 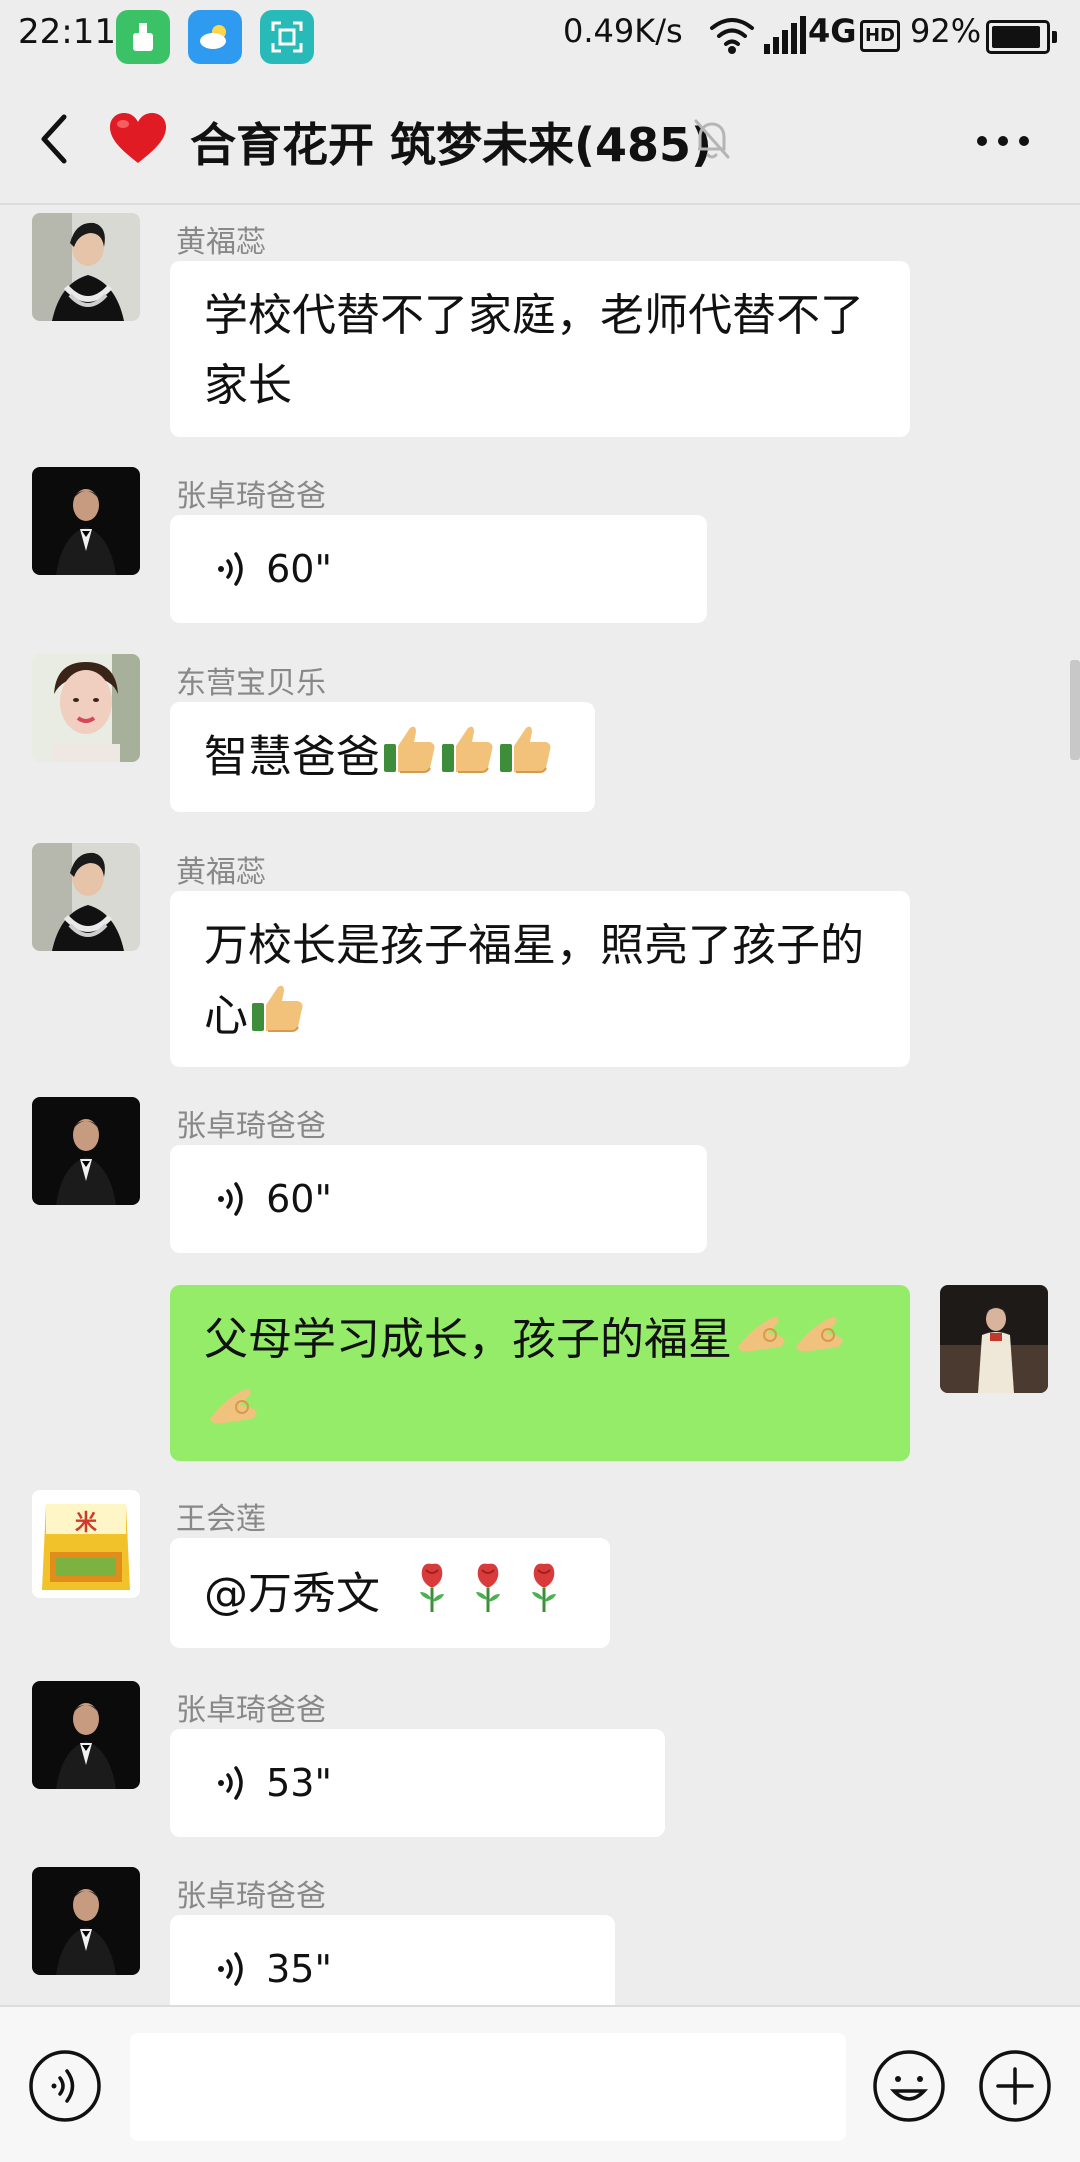 I want to click on message-input, so click(x=488, y=2087).